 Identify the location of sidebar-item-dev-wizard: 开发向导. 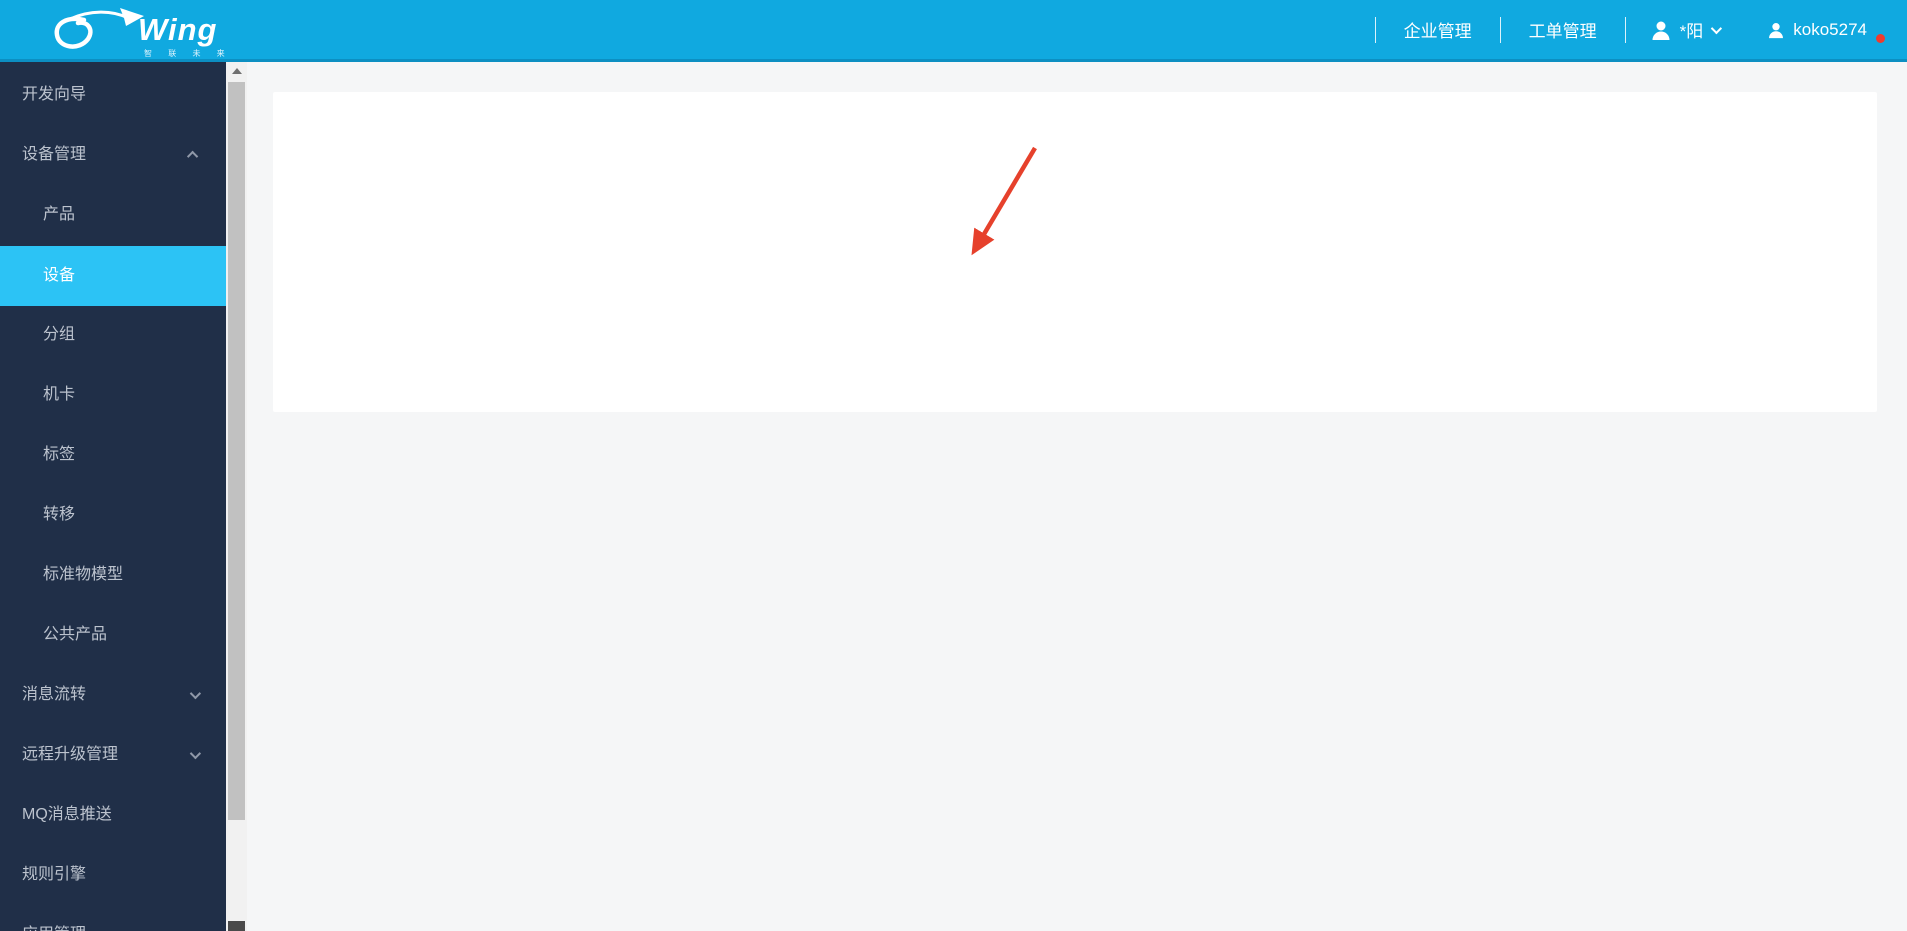
(113, 95).